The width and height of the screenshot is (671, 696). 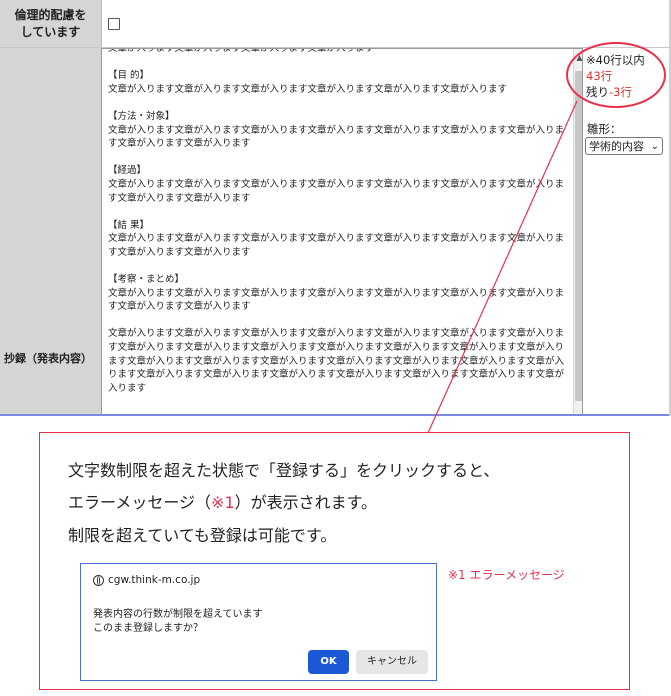 I want to click on dialog-host: cgw.think-m.co.jp, so click(x=146, y=580).